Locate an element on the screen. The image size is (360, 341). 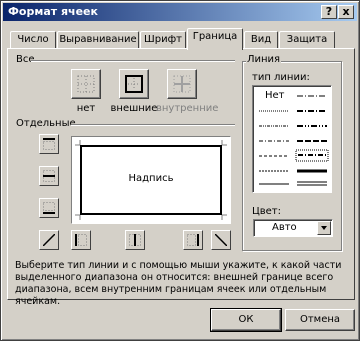
cancel-button: Отмена is located at coordinates (320, 320).